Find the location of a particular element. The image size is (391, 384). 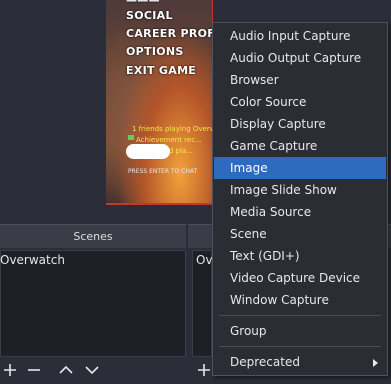

add-scene-button is located at coordinates (10, 370).